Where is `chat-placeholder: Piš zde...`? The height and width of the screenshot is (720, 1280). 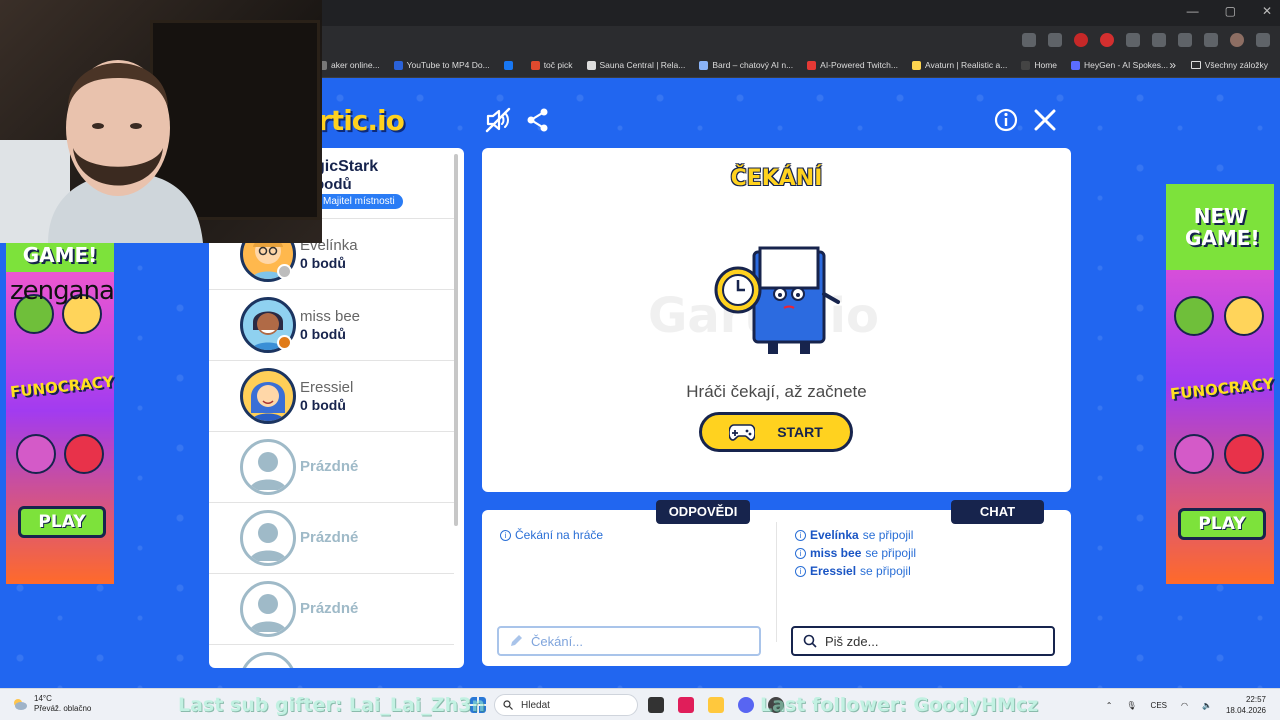
chat-placeholder: Piš zde... is located at coordinates (852, 641).